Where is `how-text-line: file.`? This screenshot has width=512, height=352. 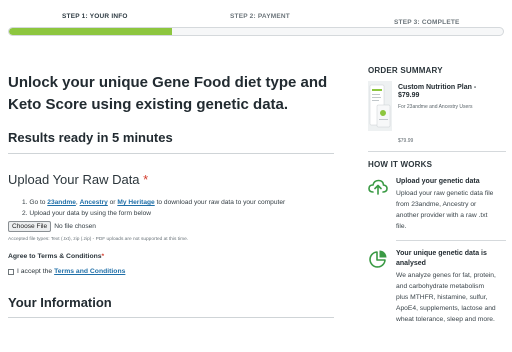
how-text-line: file. is located at coordinates (401, 226).